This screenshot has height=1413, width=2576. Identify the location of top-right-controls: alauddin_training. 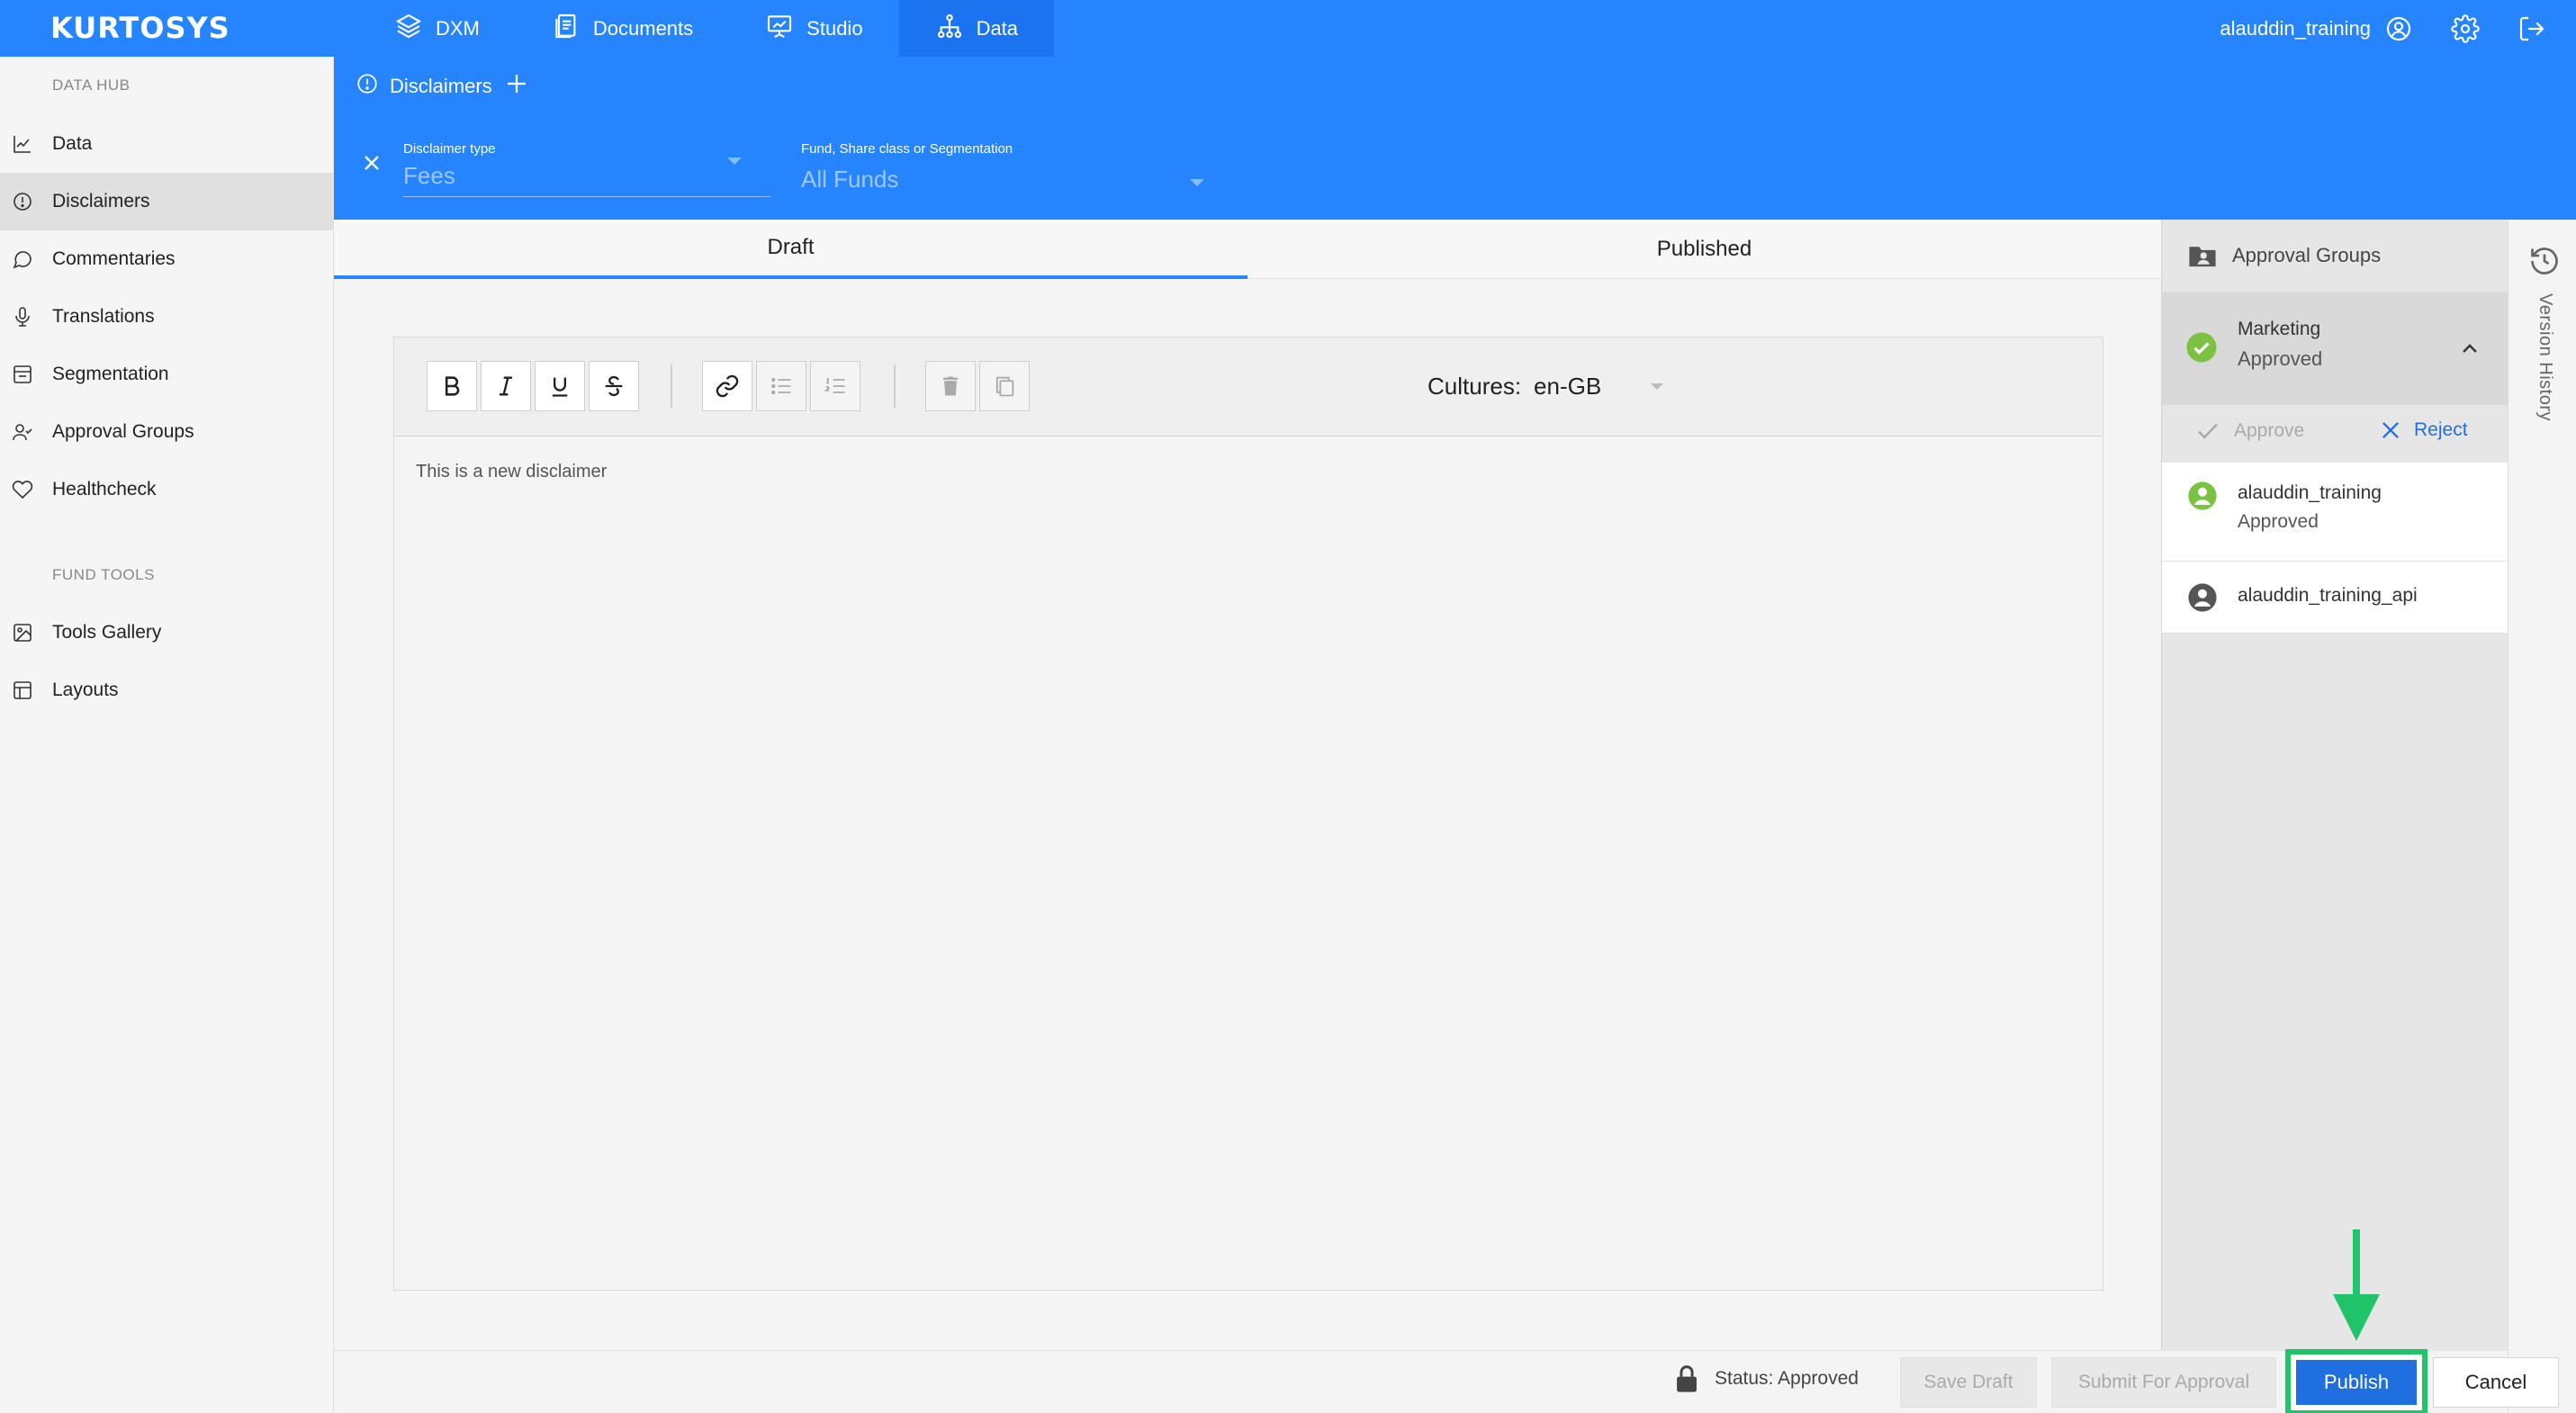
(2398, 28).